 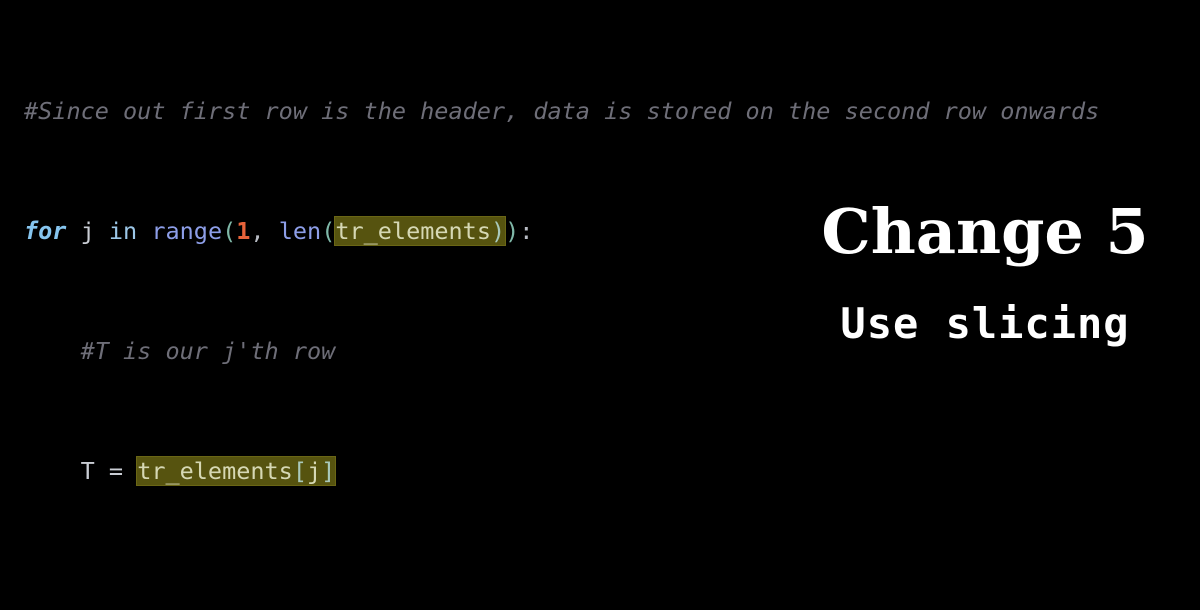 I want to click on variable-T: T =, so click(x=81, y=471).